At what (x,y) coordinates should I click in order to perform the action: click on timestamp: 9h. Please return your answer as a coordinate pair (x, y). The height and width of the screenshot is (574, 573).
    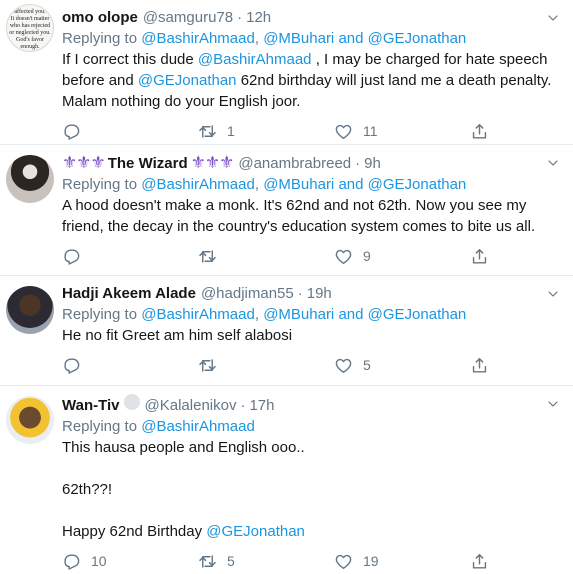
    Looking at the image, I should click on (372, 164).